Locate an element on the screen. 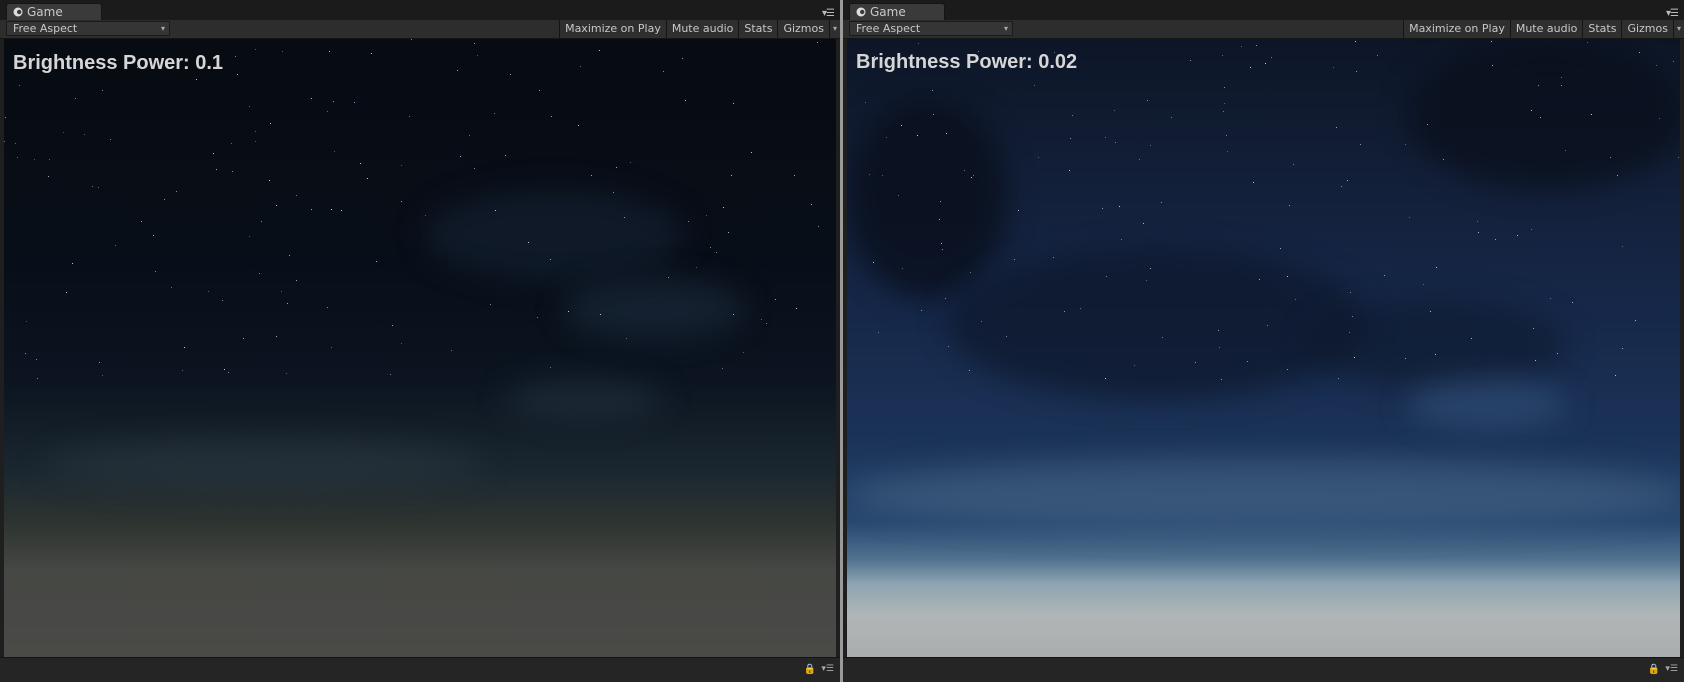  tab-bar: Game ▾☰ is located at coordinates (420, 10).